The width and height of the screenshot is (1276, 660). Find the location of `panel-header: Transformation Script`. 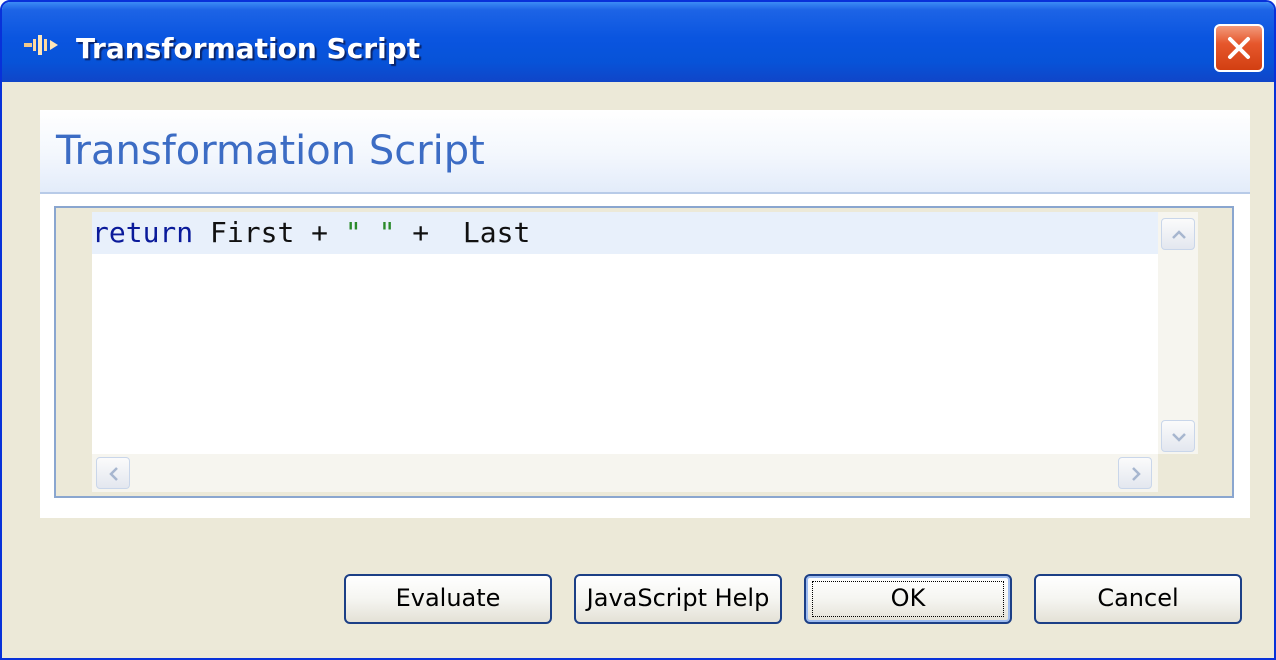

panel-header: Transformation Script is located at coordinates (645, 152).